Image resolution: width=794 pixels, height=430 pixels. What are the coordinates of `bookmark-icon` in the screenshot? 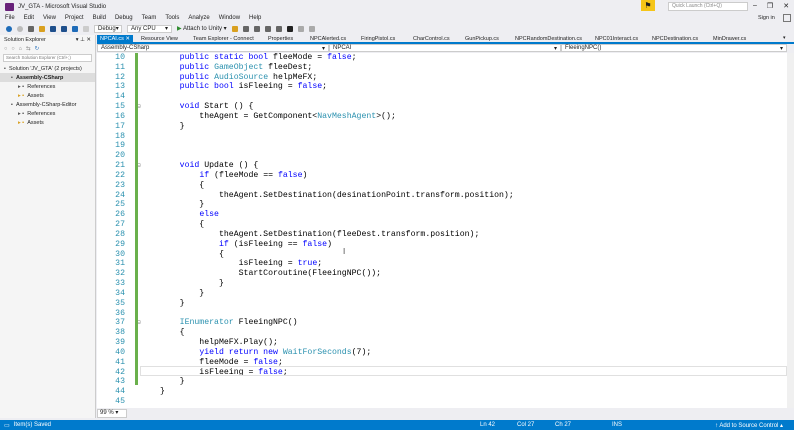 It's located at (289, 28).